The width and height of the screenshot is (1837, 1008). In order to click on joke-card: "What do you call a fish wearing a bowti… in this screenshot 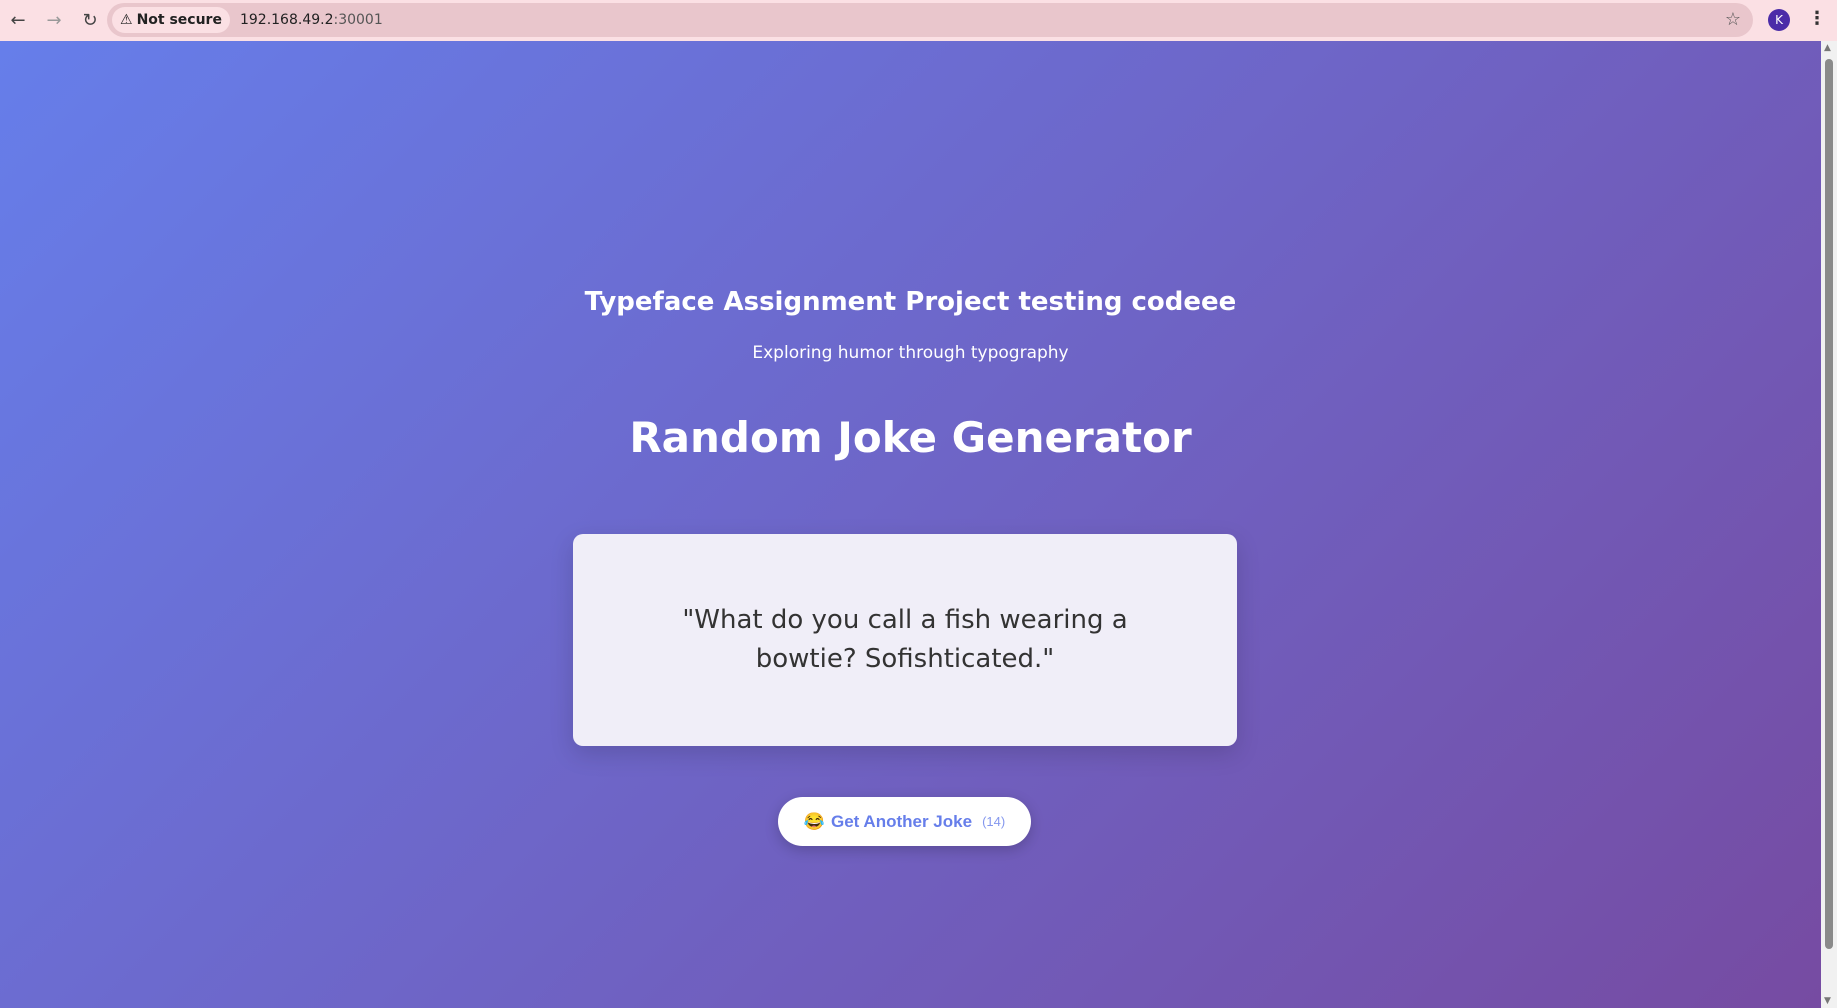, I will do `click(905, 640)`.